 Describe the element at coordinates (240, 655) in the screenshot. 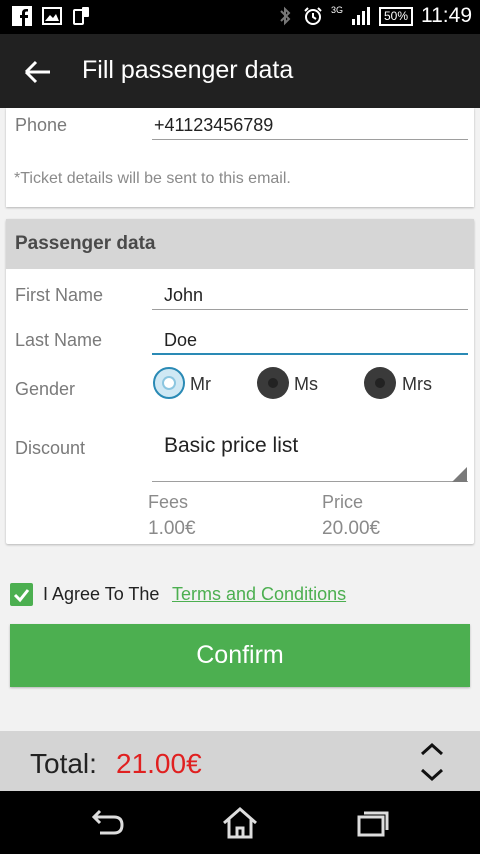

I see `confirm-button: Confirm` at that location.